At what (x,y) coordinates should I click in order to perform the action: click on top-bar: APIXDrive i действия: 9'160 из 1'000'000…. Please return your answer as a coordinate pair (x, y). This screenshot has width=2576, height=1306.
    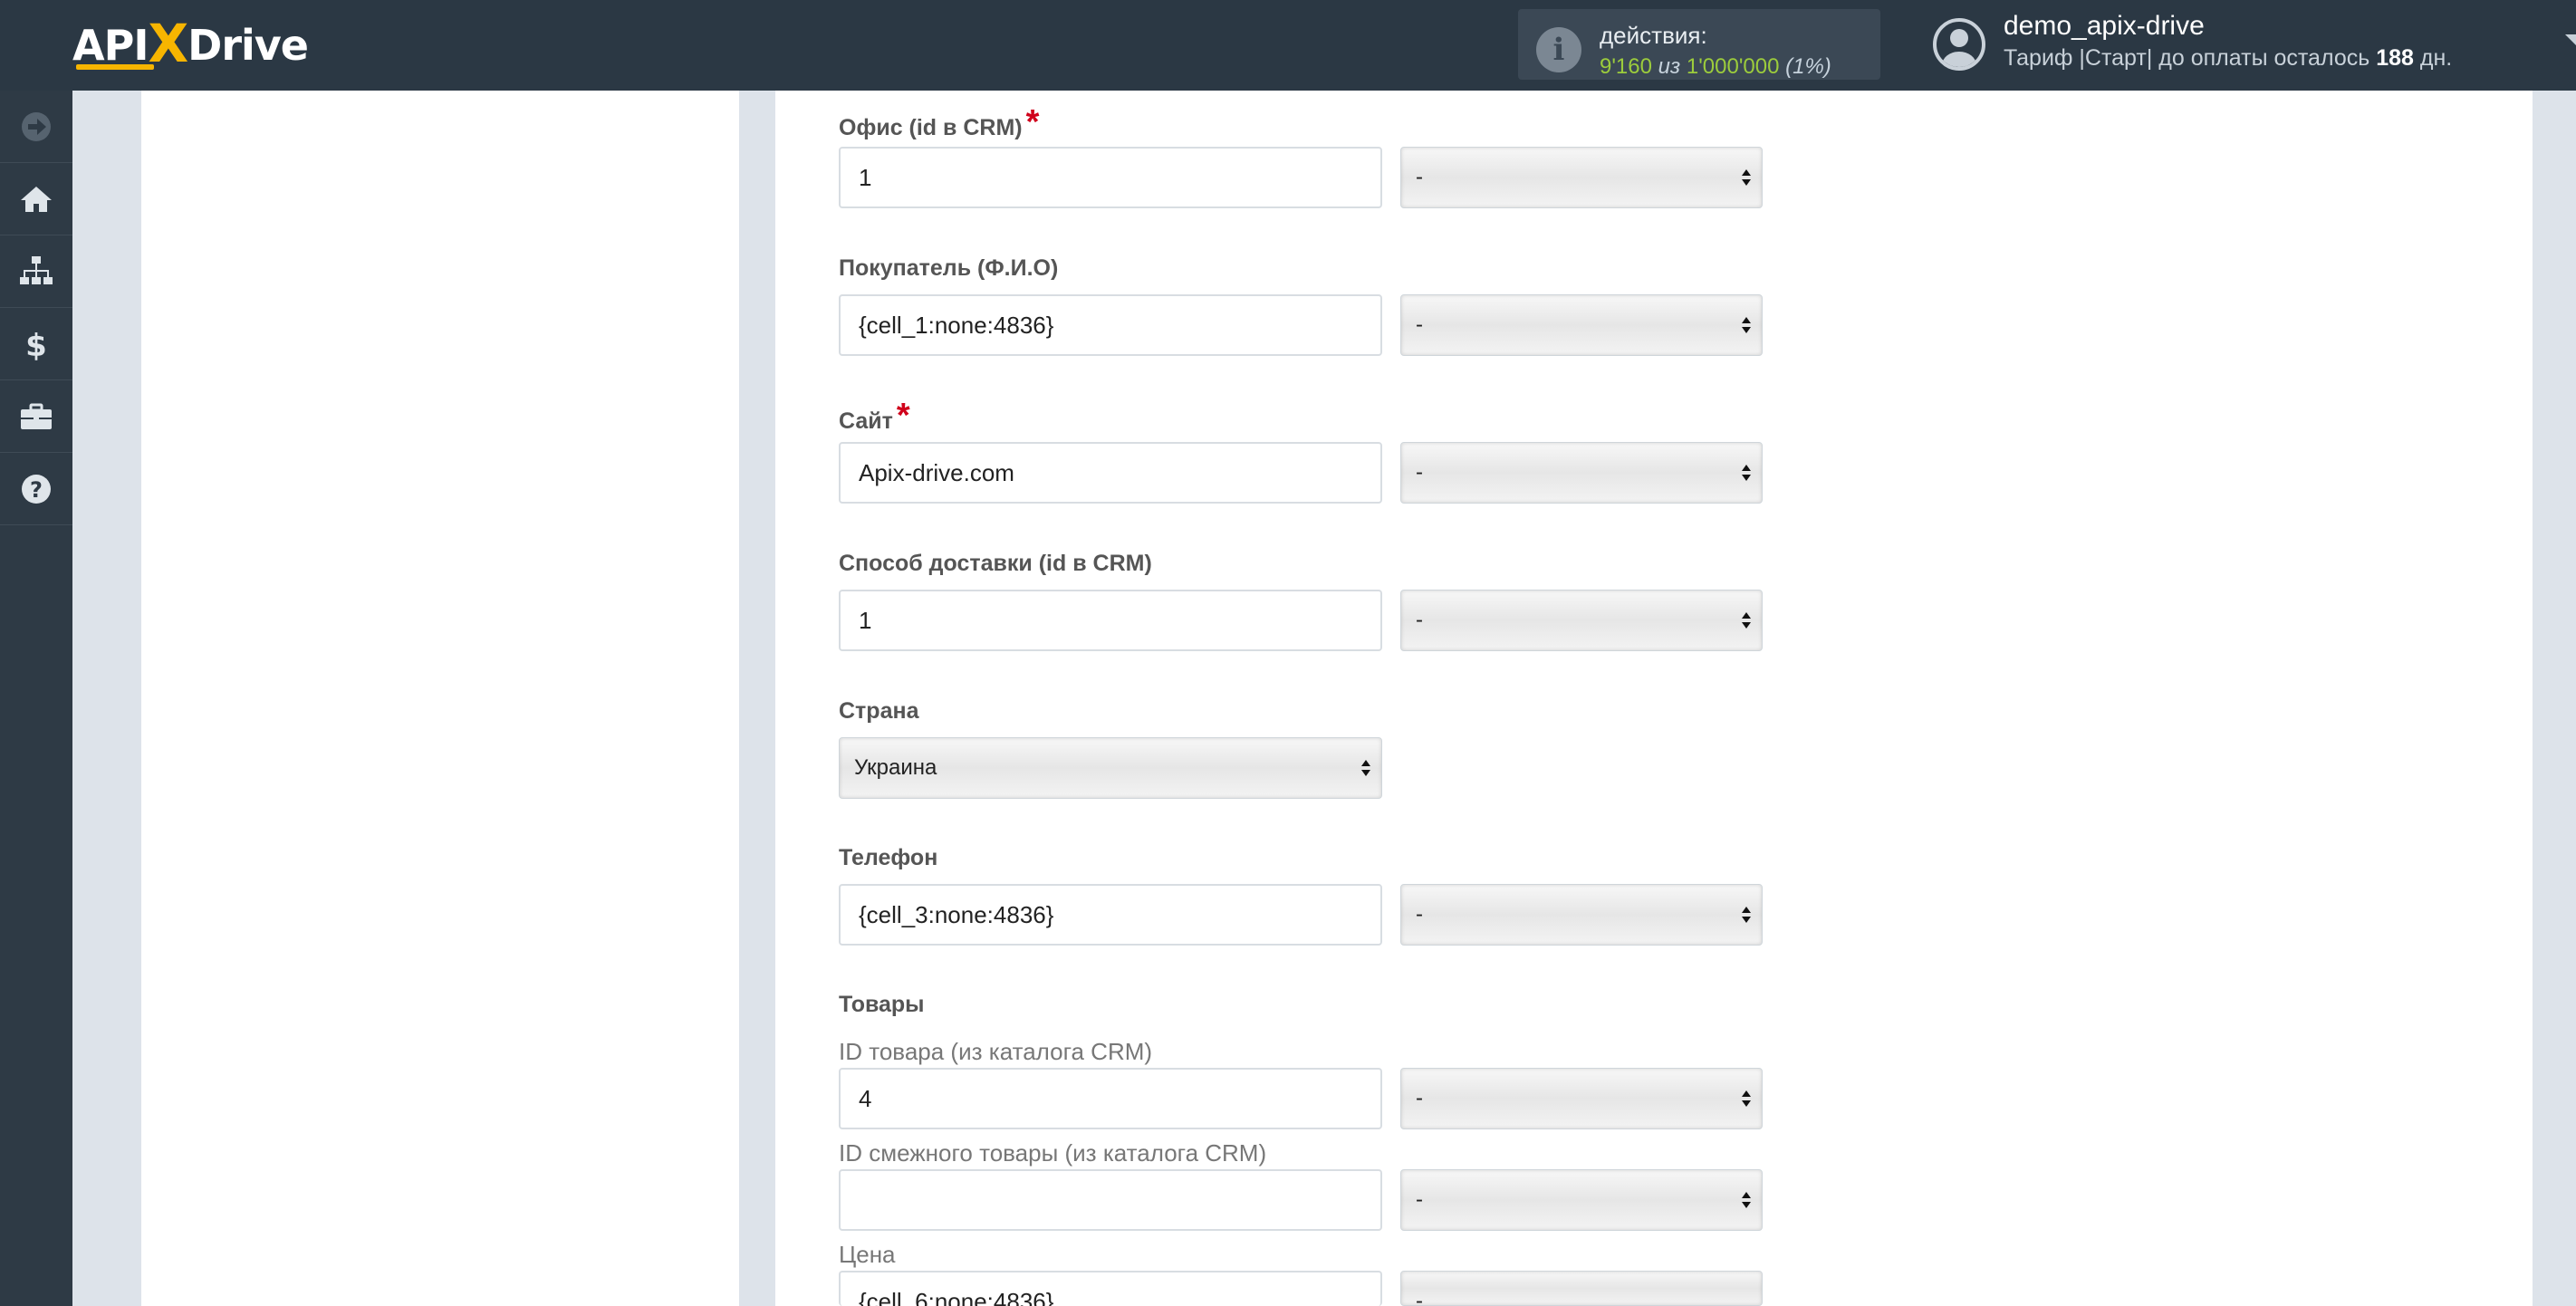
    Looking at the image, I should click on (1288, 45).